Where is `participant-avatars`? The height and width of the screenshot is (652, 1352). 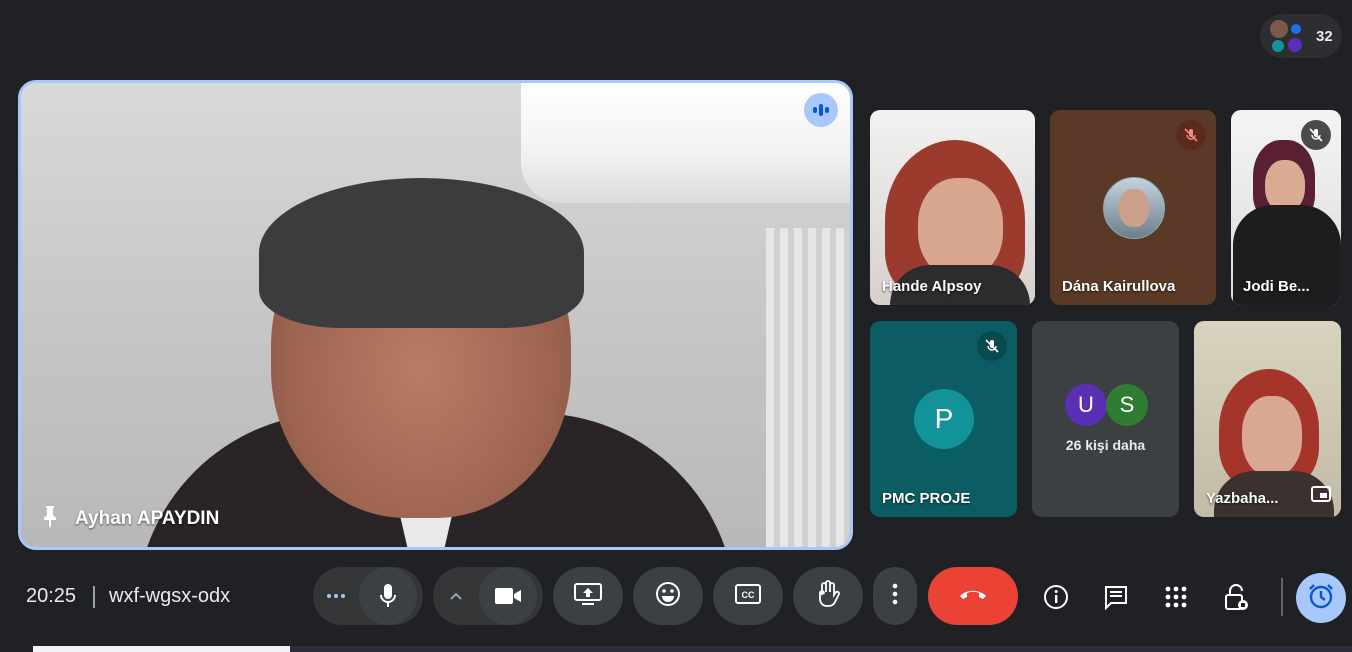
participant-avatars is located at coordinates (1286, 36).